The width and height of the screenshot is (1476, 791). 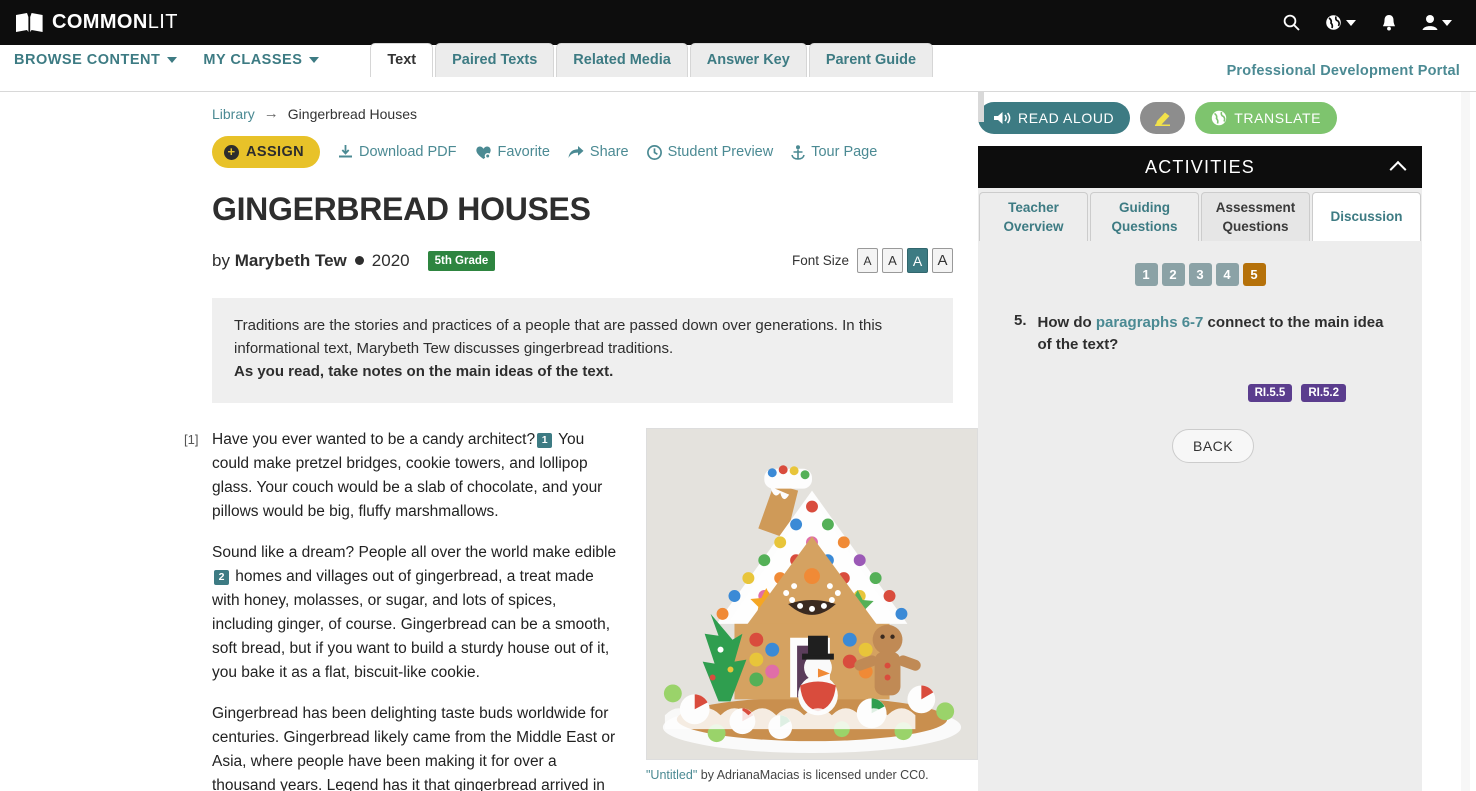 I want to click on panel-scroll-marker, so click(x=981, y=107).